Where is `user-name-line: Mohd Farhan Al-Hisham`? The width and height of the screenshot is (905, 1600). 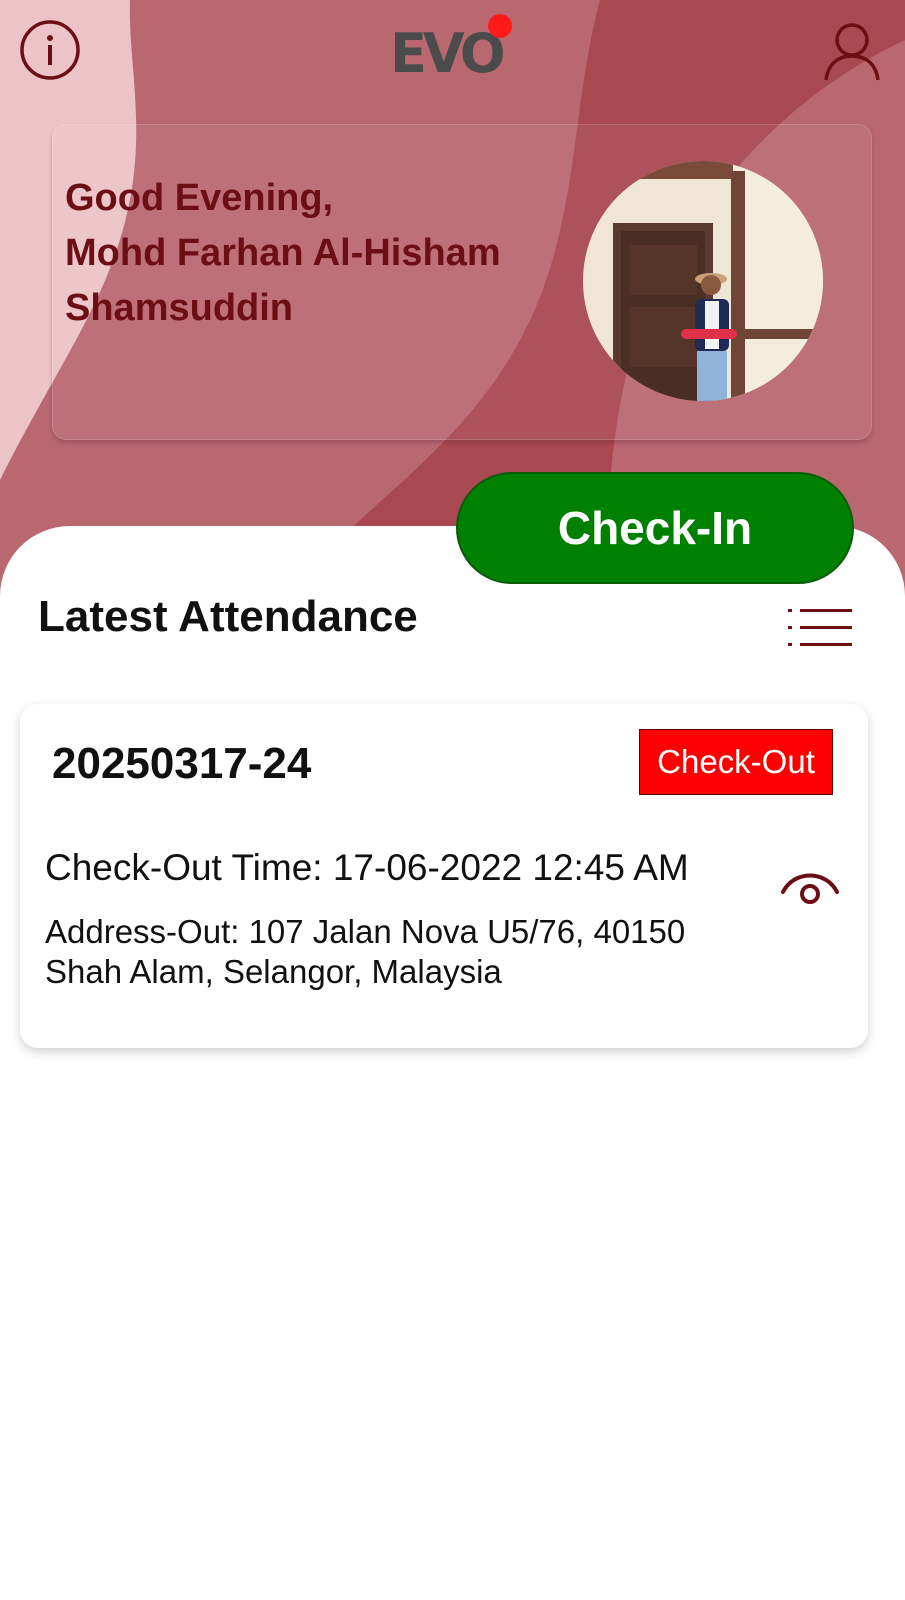 user-name-line: Mohd Farhan Al-Hisham is located at coordinates (283, 253).